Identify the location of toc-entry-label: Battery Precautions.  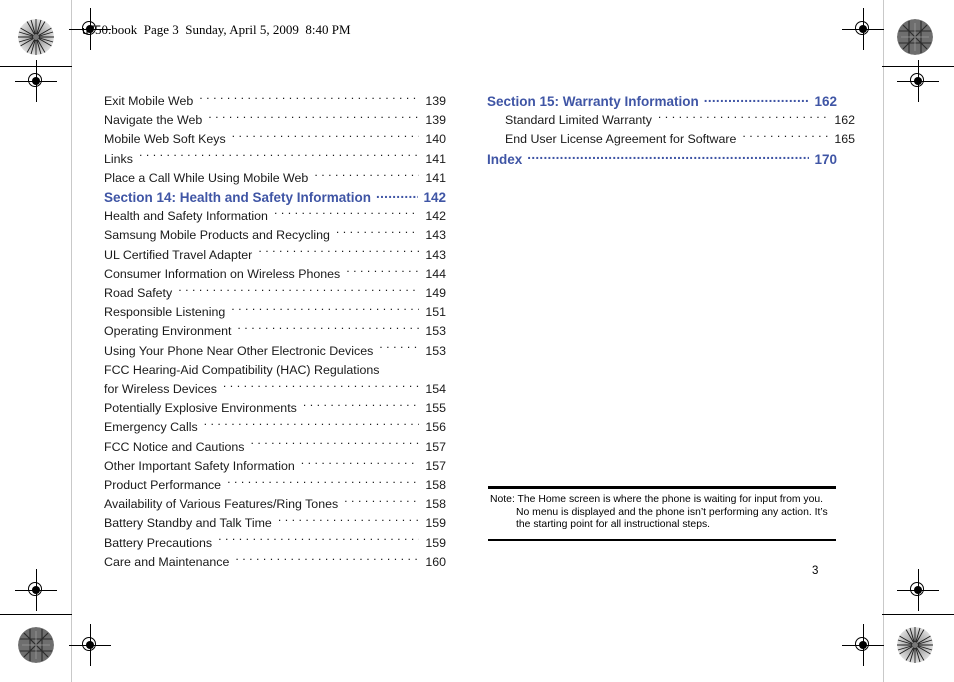
(158, 542).